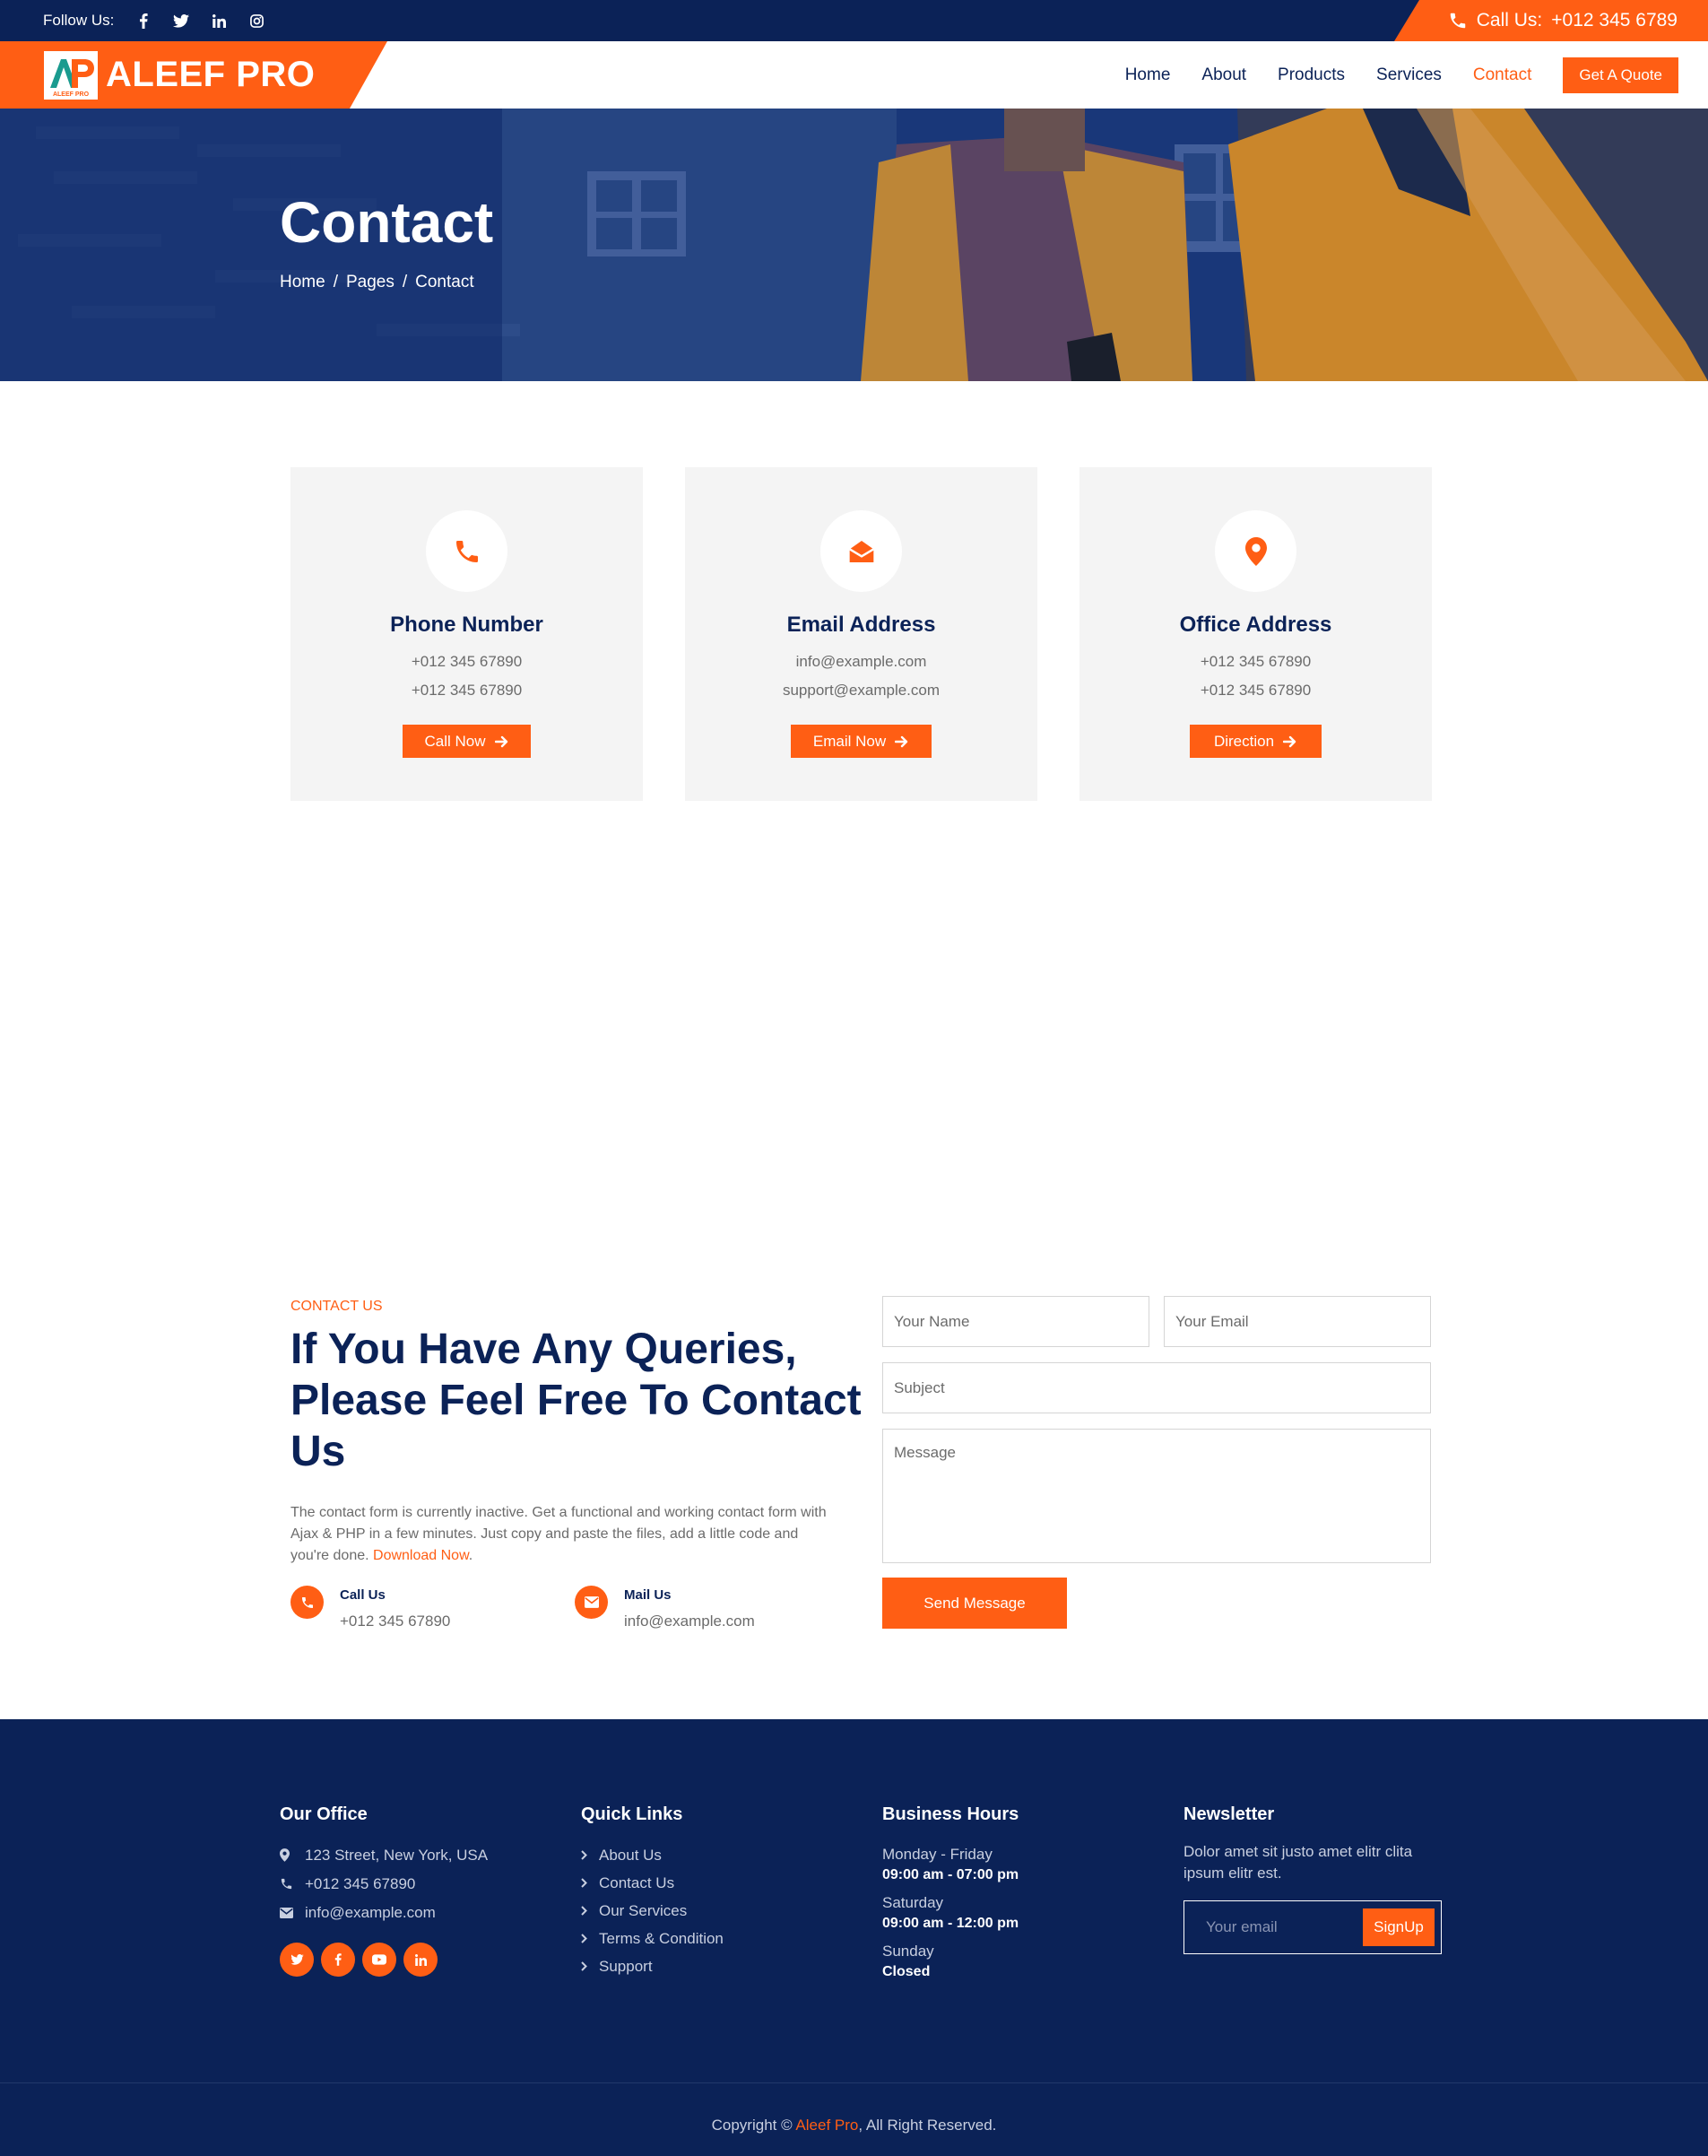 This screenshot has width=1708, height=2156. I want to click on download-now-link: Download Now, so click(421, 1555).